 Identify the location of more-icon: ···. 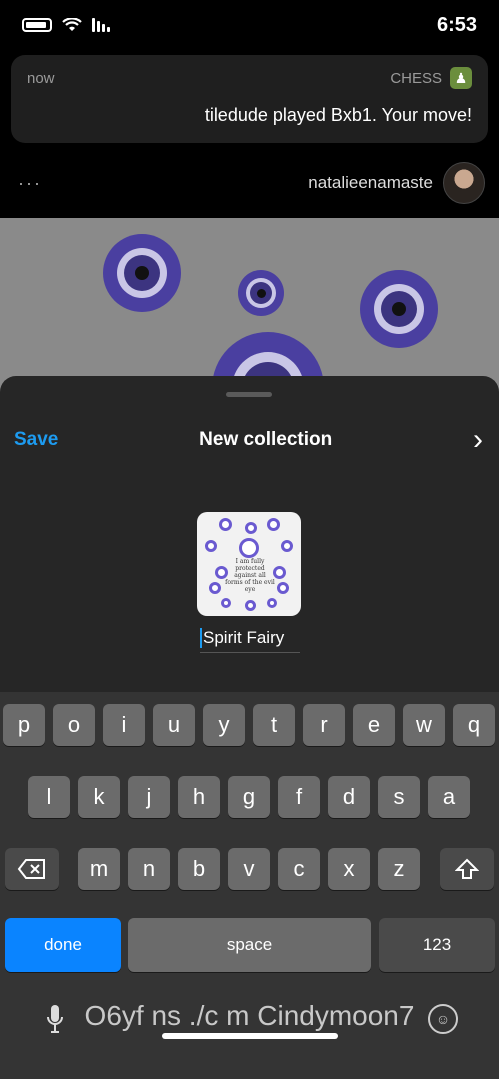
(30, 183).